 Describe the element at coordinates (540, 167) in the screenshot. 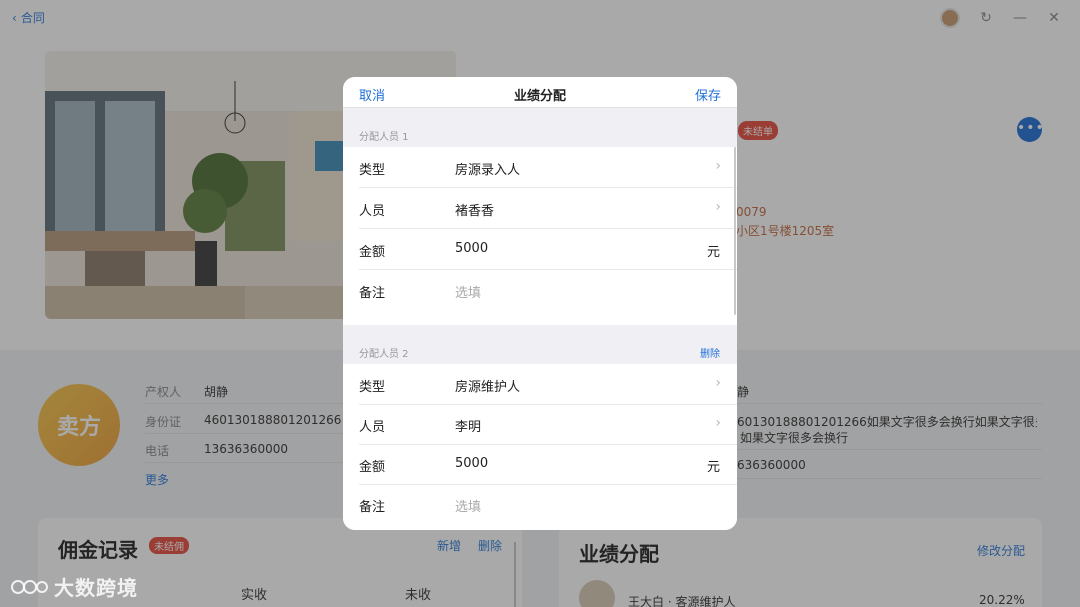

I see `type-row: 类型 房源录入人 ›` at that location.